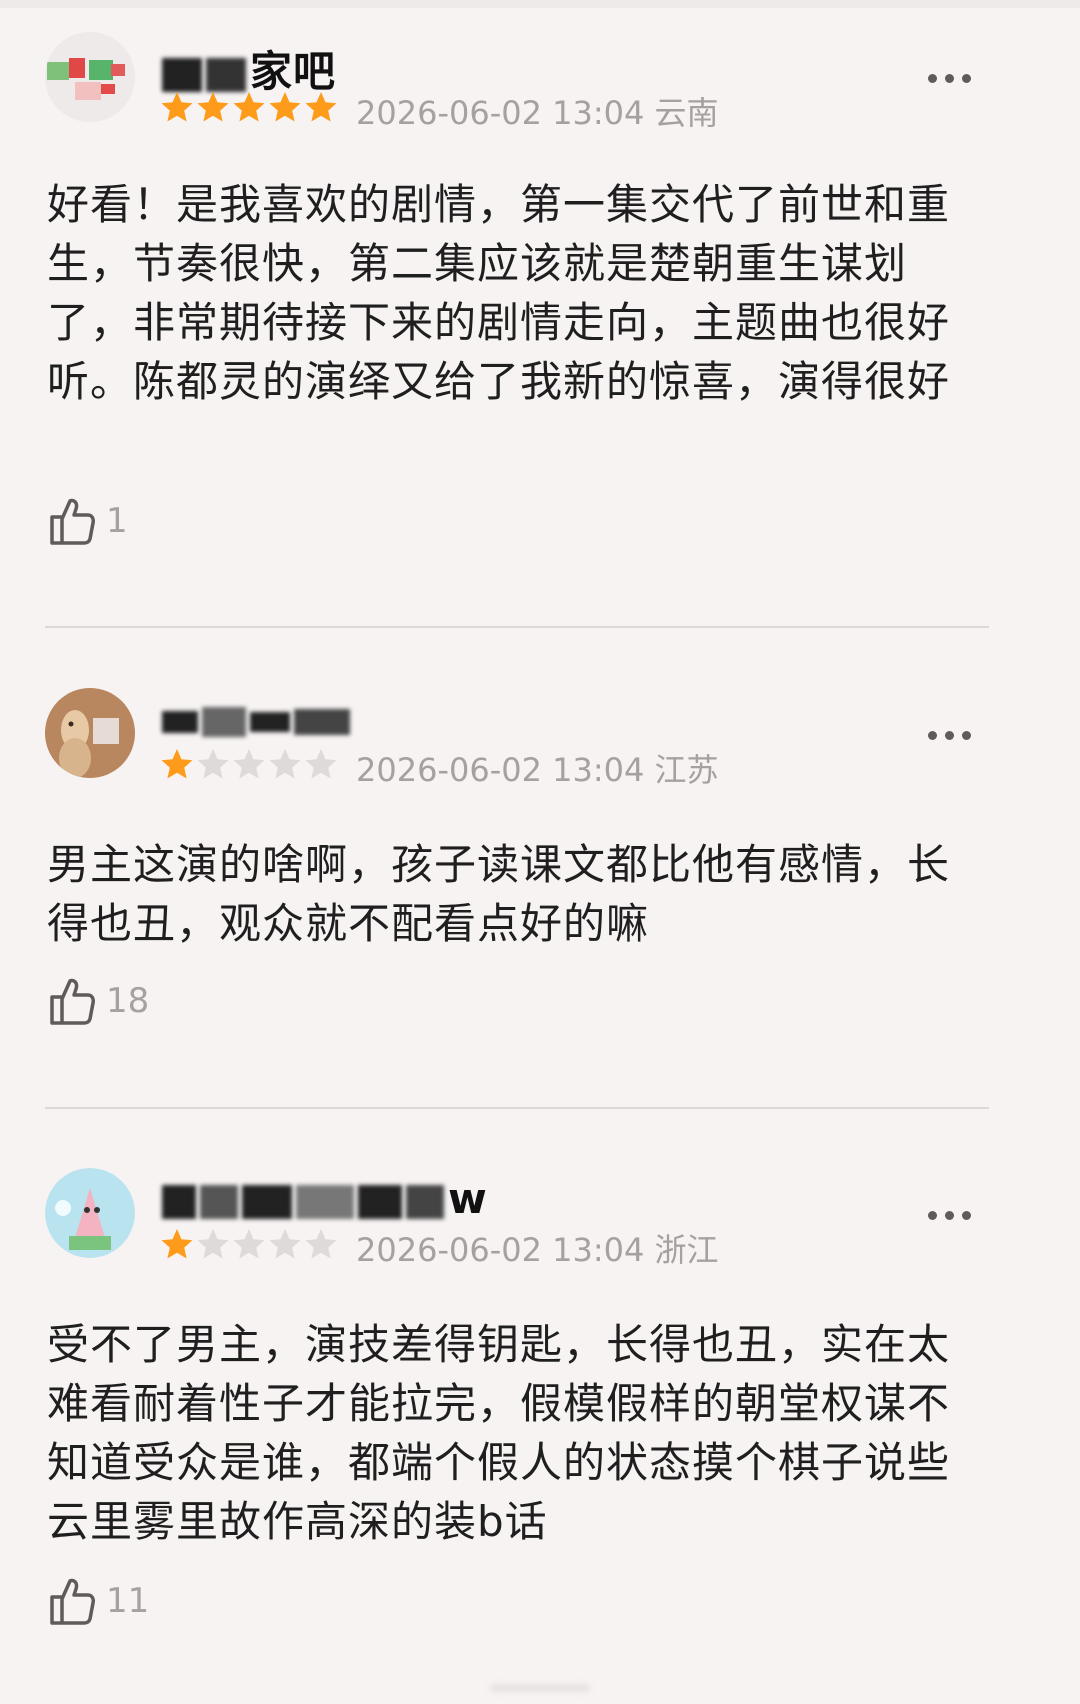 Image resolution: width=1080 pixels, height=1704 pixels. Describe the element at coordinates (98, 1001) in the screenshot. I see `like-button: 18` at that location.